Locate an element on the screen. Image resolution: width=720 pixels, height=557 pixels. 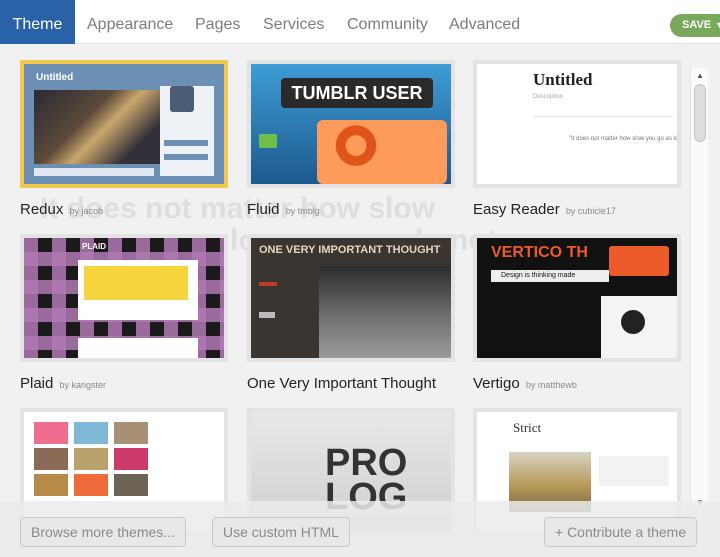
theme-label: Vertigo by matthewb is located at coordinates (525, 383).